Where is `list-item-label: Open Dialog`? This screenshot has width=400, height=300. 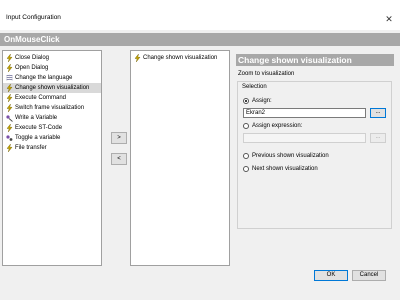 list-item-label: Open Dialog is located at coordinates (32, 68).